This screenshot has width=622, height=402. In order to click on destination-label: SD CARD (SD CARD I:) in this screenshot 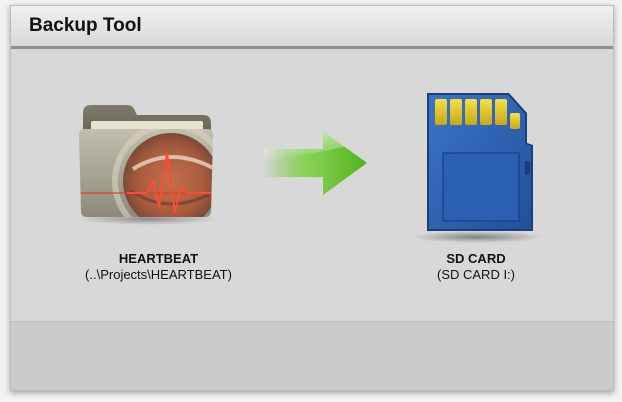, I will do `click(476, 267)`.